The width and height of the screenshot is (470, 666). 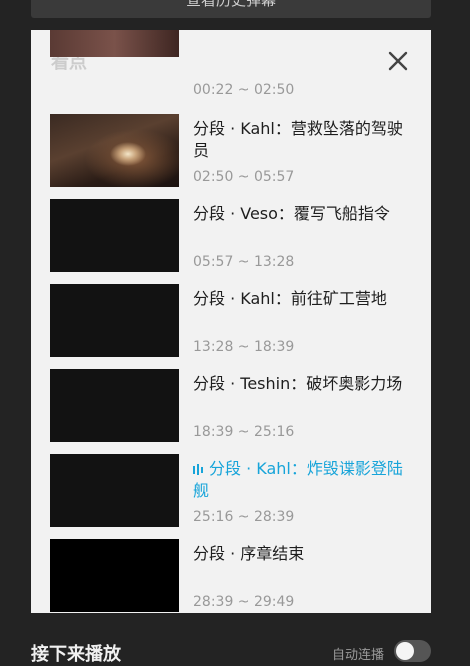 I want to click on close-icon, so click(x=398, y=61).